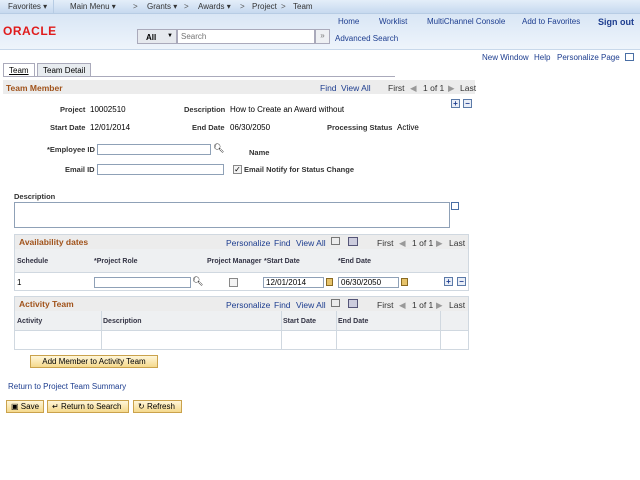 The image size is (640, 480). I want to click on button-label: Refresh, so click(160, 406).